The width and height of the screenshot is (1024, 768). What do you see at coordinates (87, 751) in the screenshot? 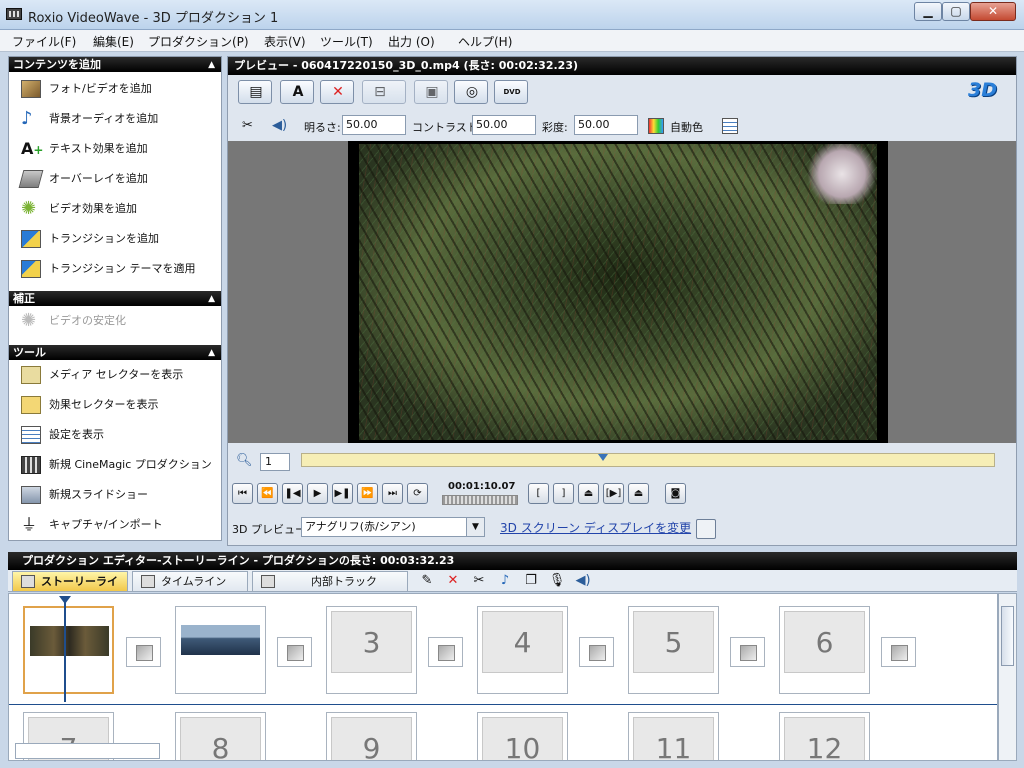
I see `horizontal-scrollbar` at bounding box center [87, 751].